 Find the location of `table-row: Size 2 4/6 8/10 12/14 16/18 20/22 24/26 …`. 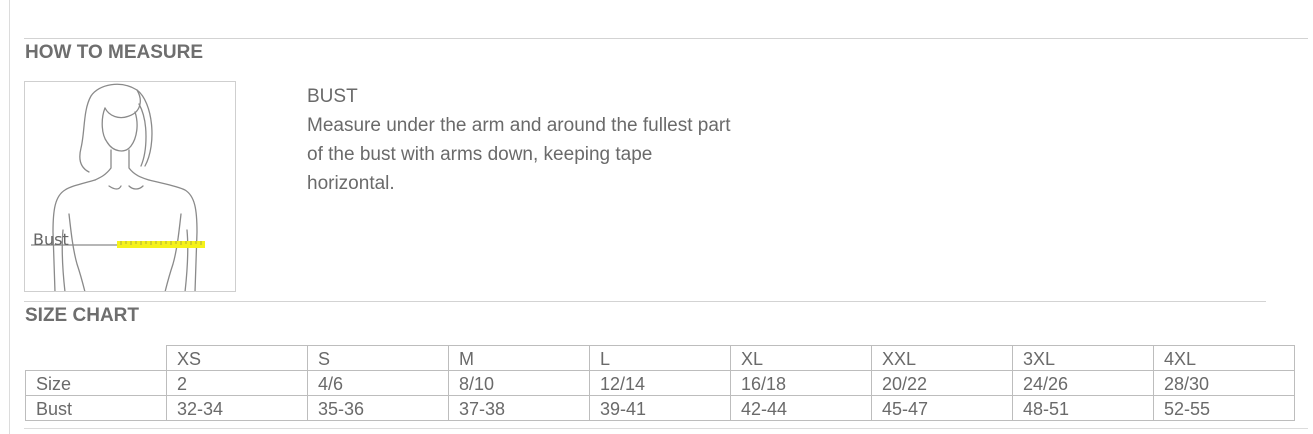

table-row: Size 2 4/6 8/10 12/14 16/18 20/22 24/26 … is located at coordinates (660, 383).